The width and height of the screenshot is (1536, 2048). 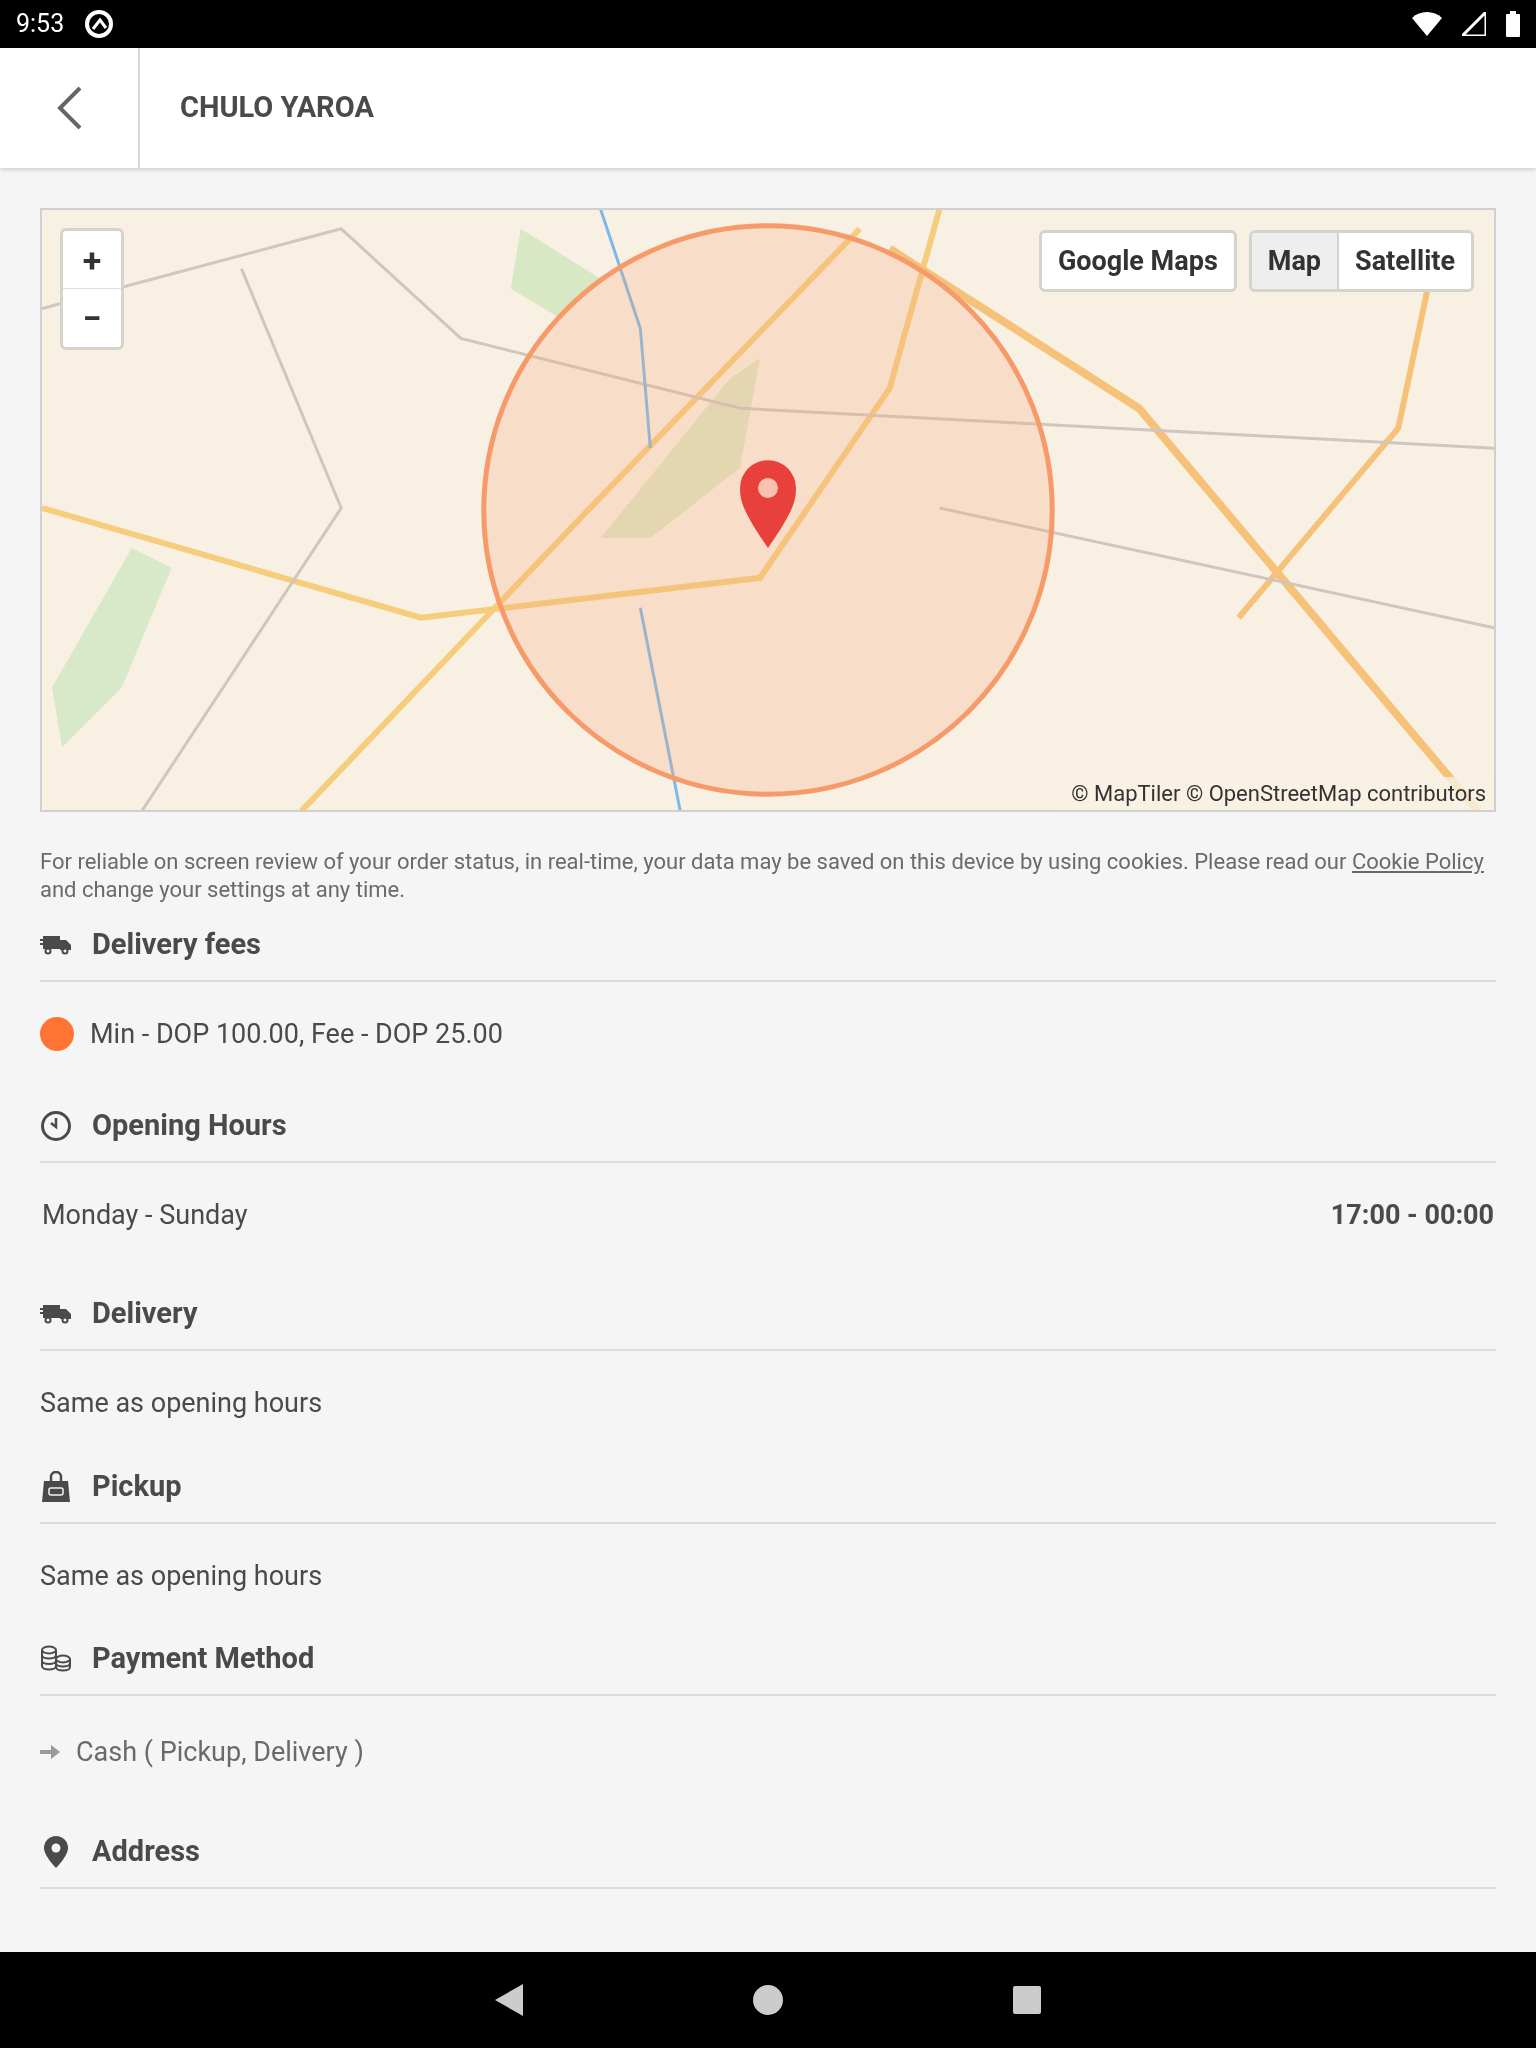 I want to click on cookie-policy-link: Cookie Policy, so click(x=1417, y=861).